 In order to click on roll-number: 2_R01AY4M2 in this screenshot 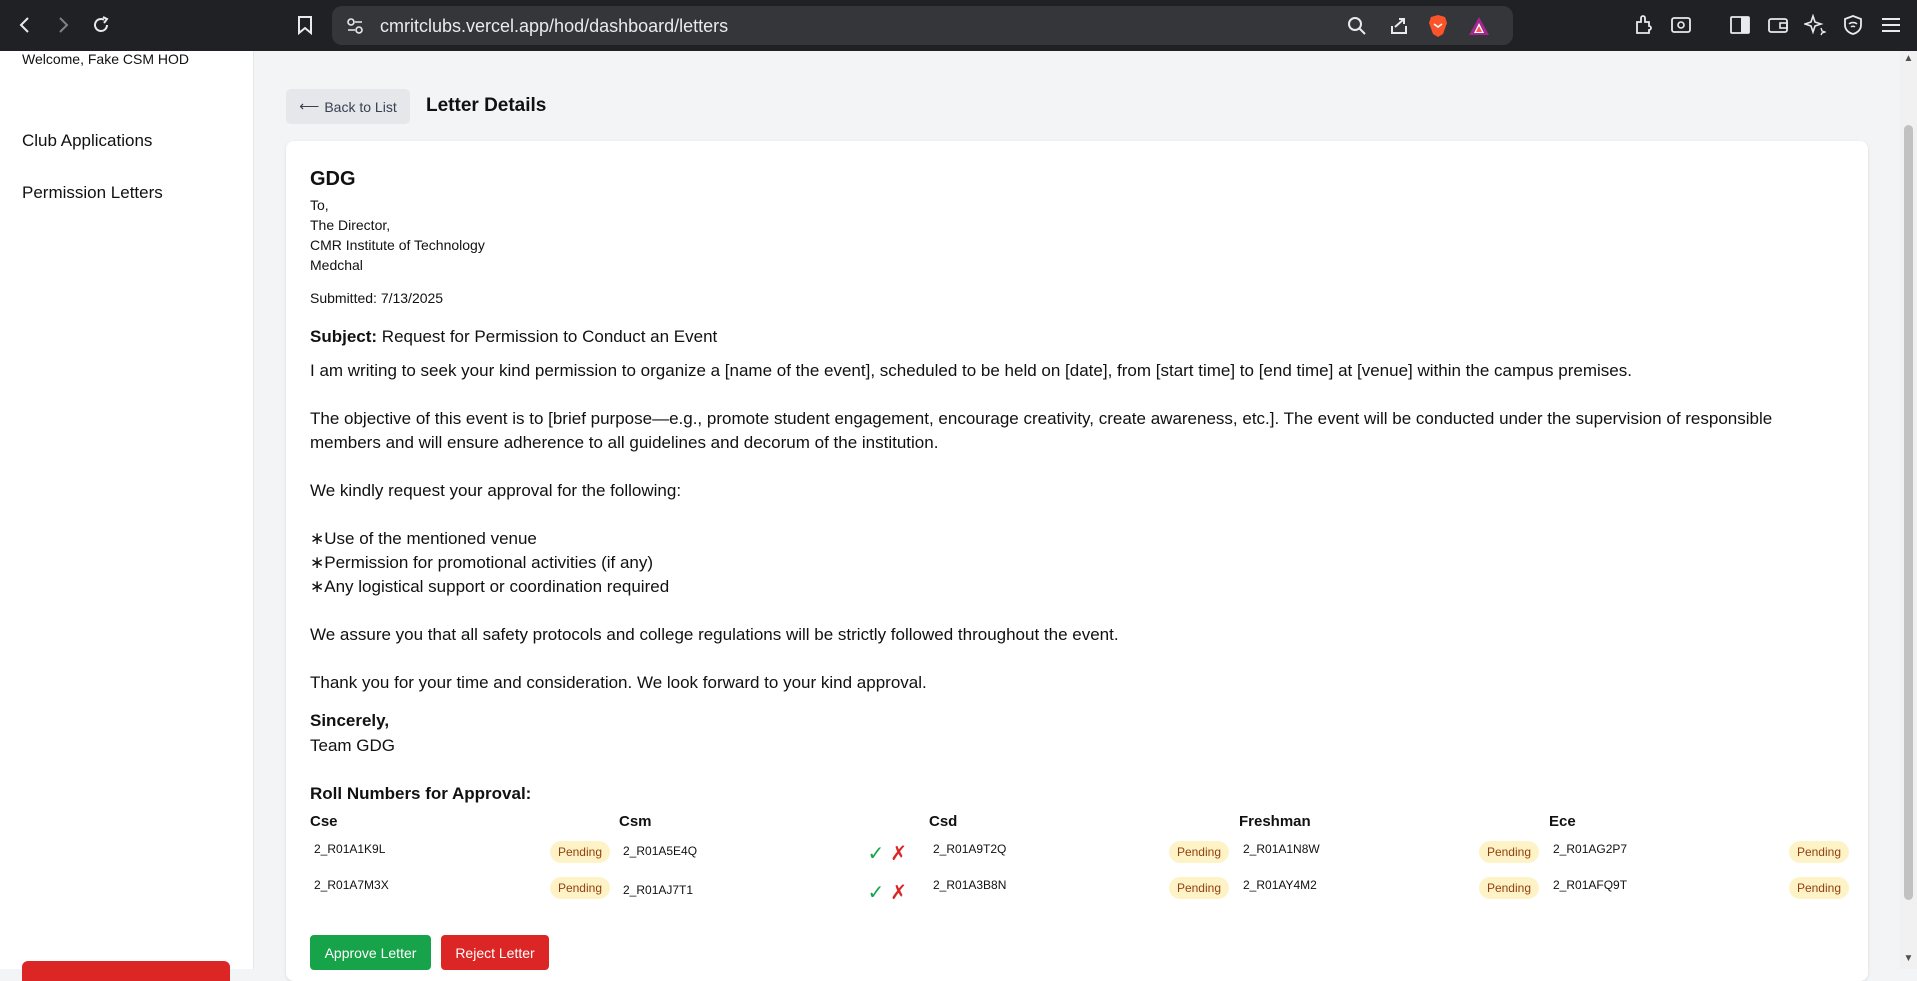, I will do `click(1280, 885)`.